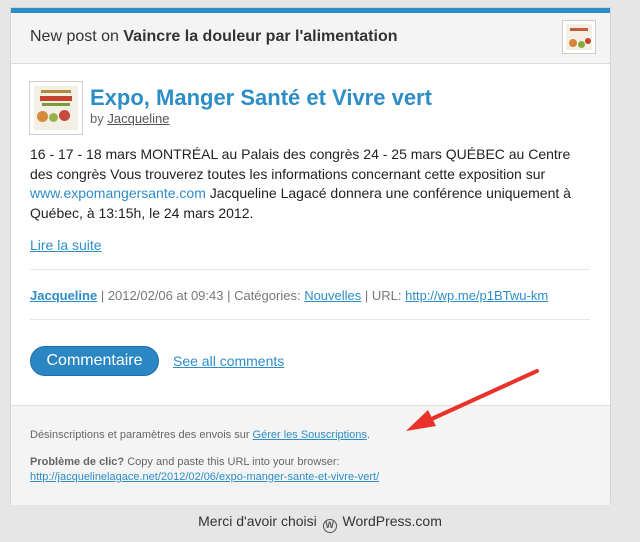  What do you see at coordinates (392, 521) in the screenshot?
I see `wordpress-brand: WordPress.com` at bounding box center [392, 521].